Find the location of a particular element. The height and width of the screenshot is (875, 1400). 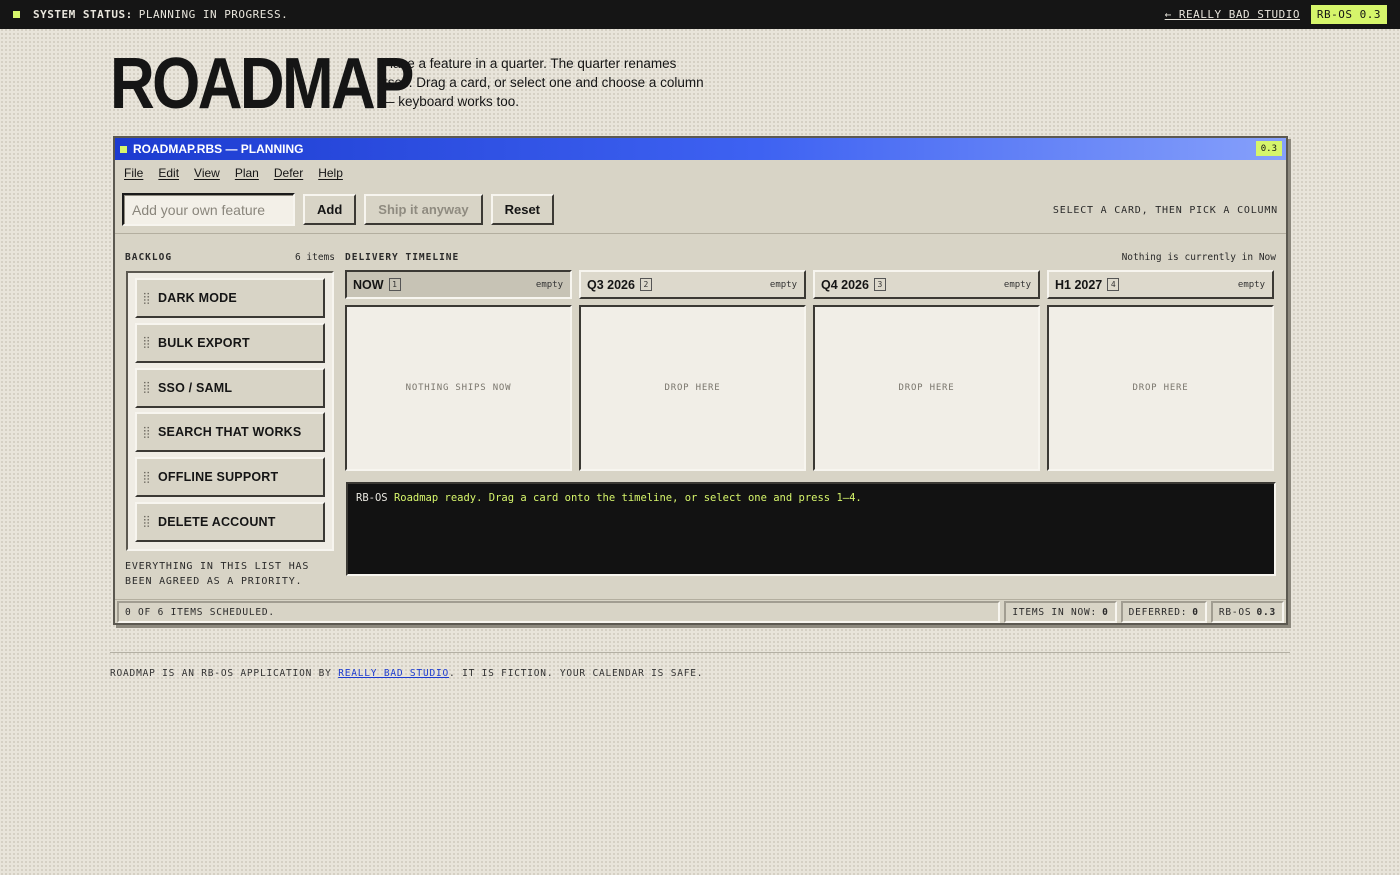

card-label: BULK EXPORT is located at coordinates (204, 342).